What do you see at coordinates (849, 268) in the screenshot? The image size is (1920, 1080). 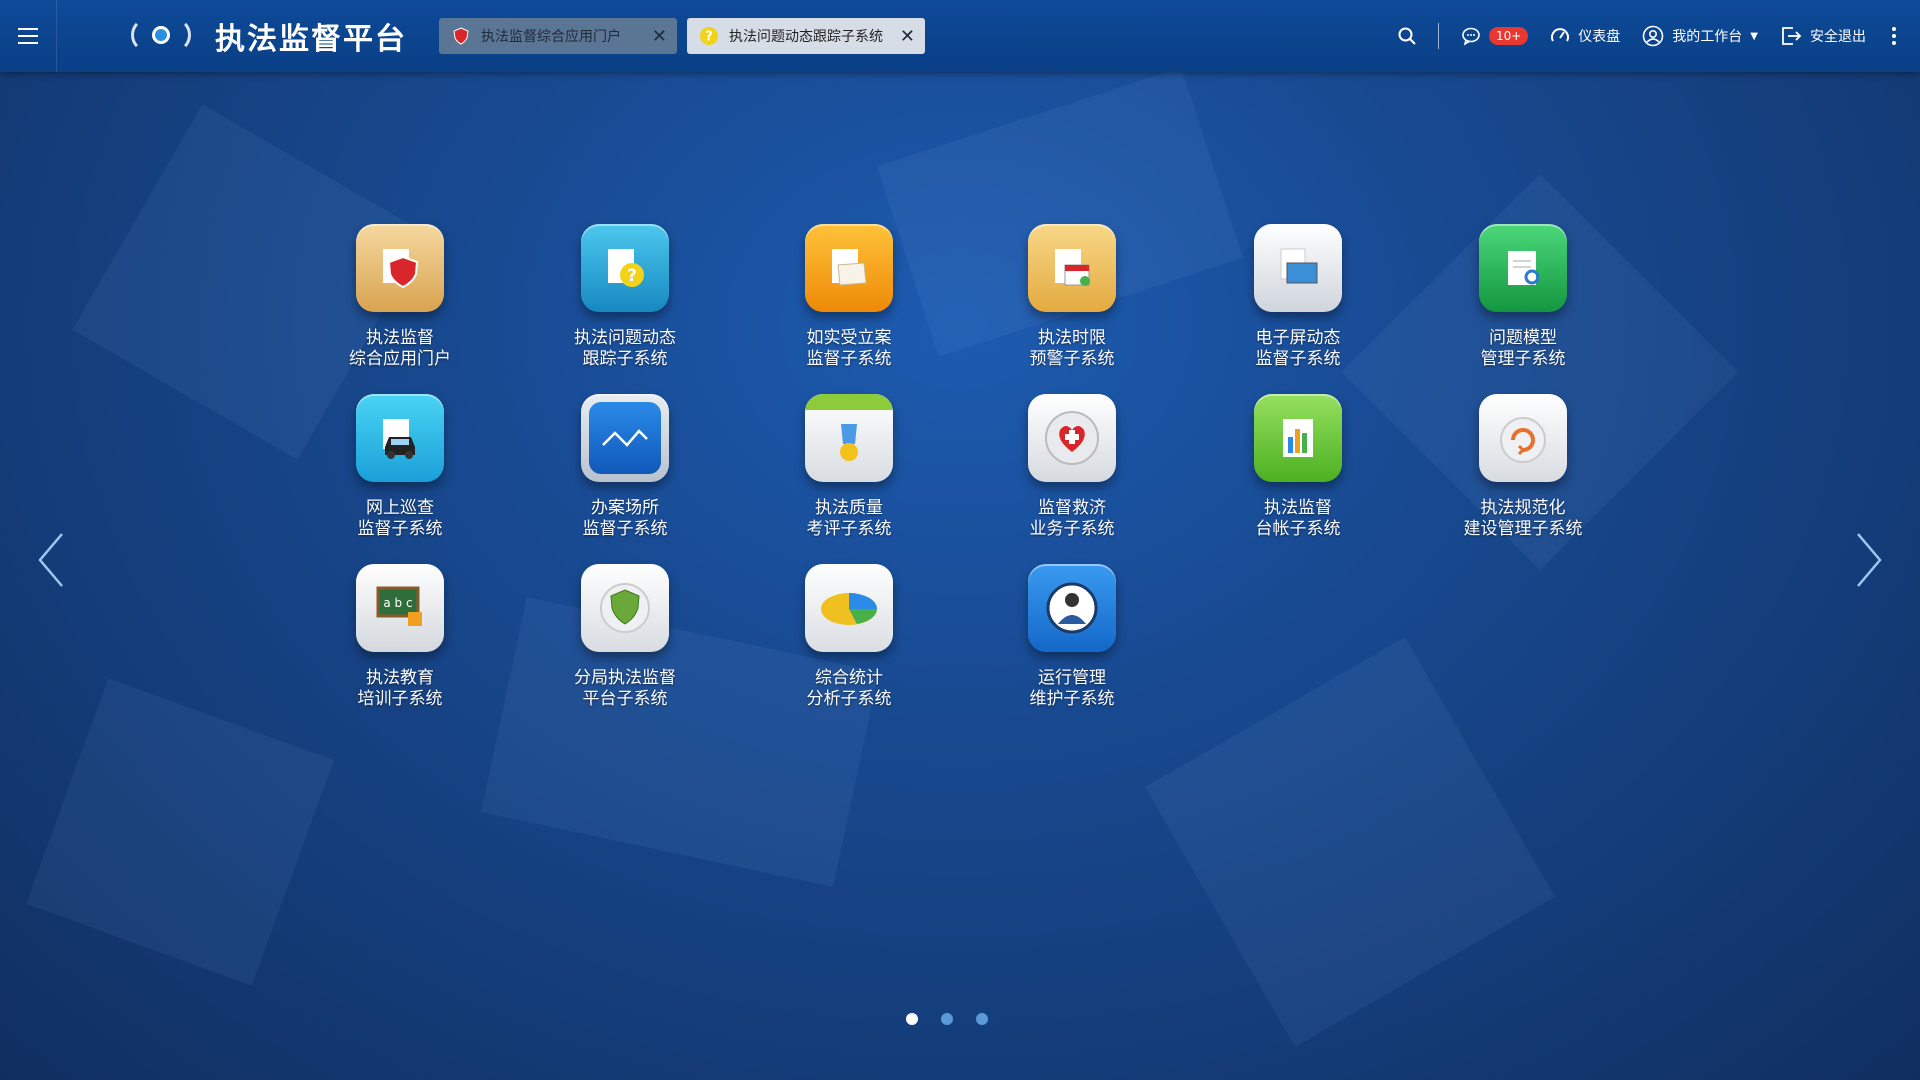 I see `folder-icon` at bounding box center [849, 268].